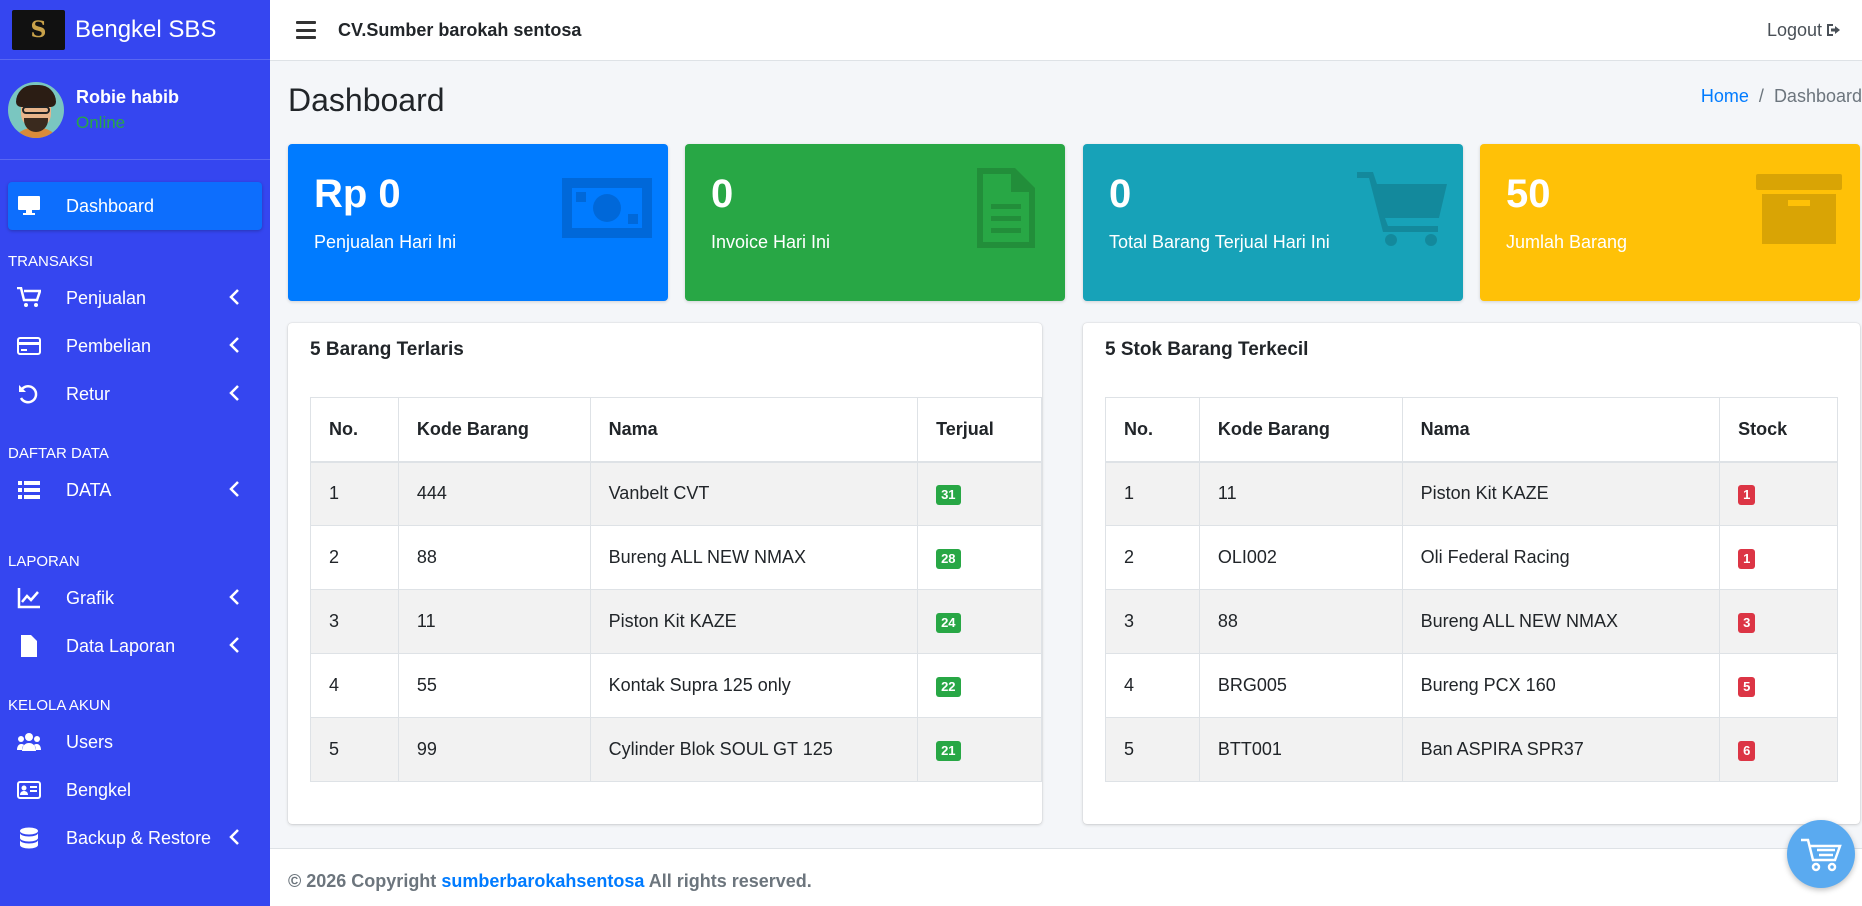 The image size is (1862, 906). Describe the element at coordinates (948, 686) in the screenshot. I see `terjual-badge: 22` at that location.